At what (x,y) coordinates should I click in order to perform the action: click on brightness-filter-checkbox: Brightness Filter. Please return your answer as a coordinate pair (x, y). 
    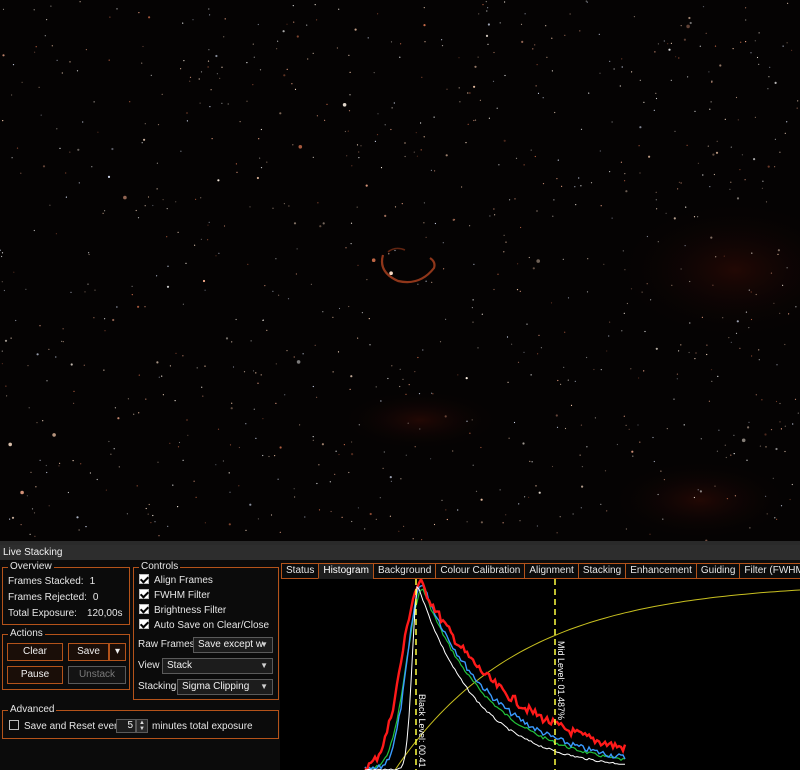
    Looking at the image, I should click on (182, 611).